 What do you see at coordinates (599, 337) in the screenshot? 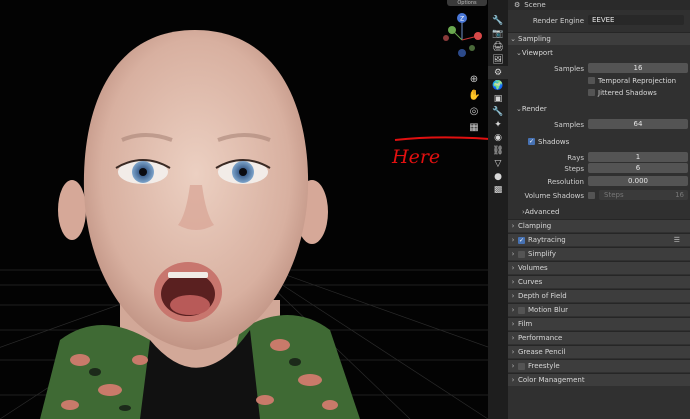
I see `section-performance: › Performance` at bounding box center [599, 337].